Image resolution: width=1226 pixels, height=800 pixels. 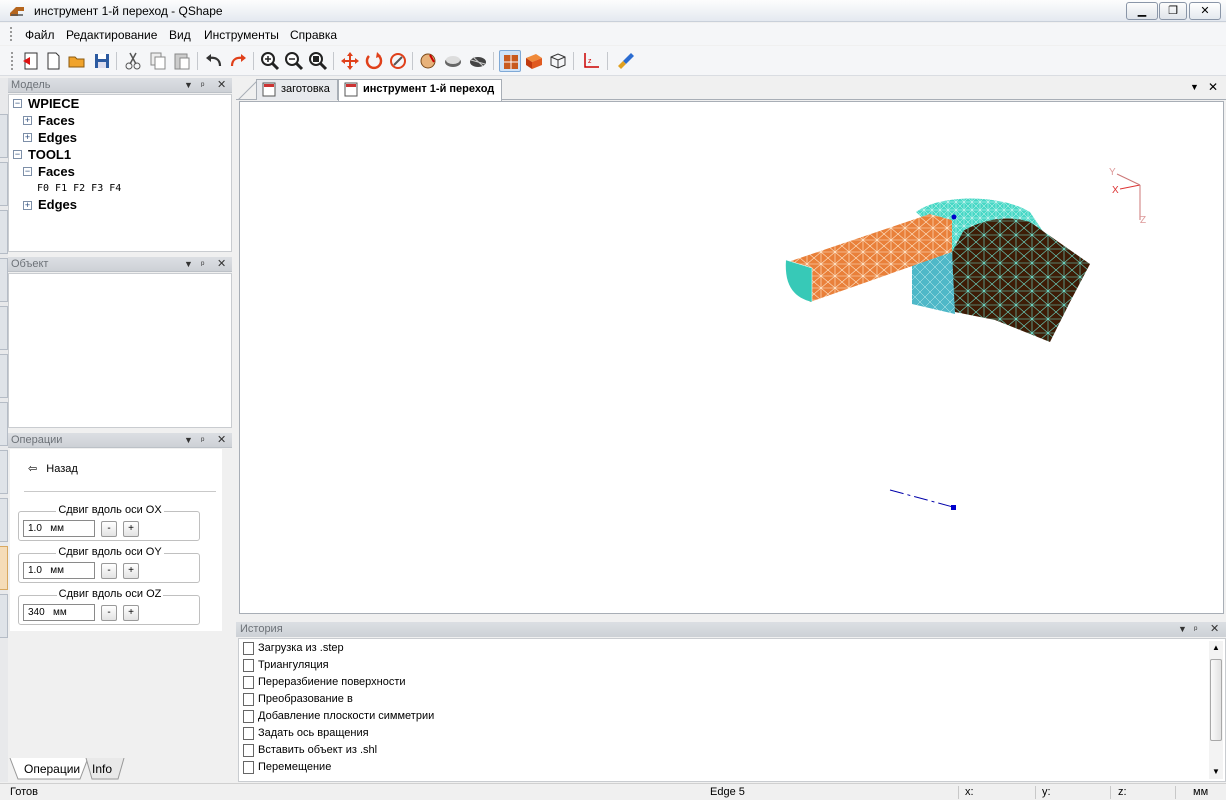 I want to click on tree-node-wpiece-faces: Faces, so click(x=56, y=120).